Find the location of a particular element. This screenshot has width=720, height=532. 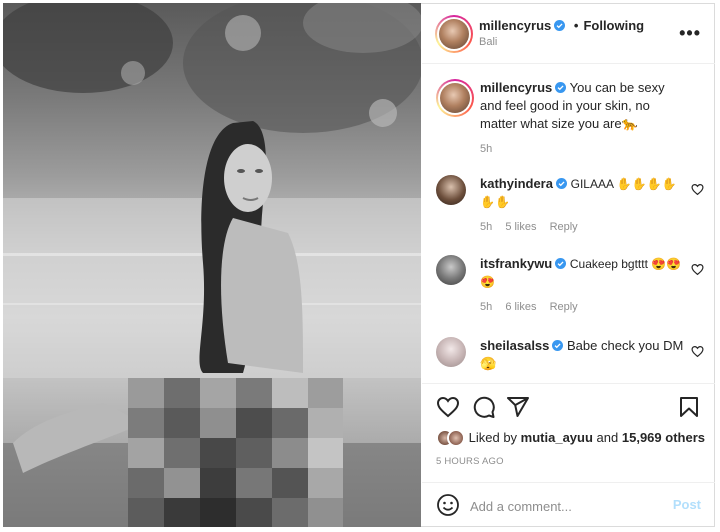

comment-meta: 5h 6 likes Reply is located at coordinates (534, 307).